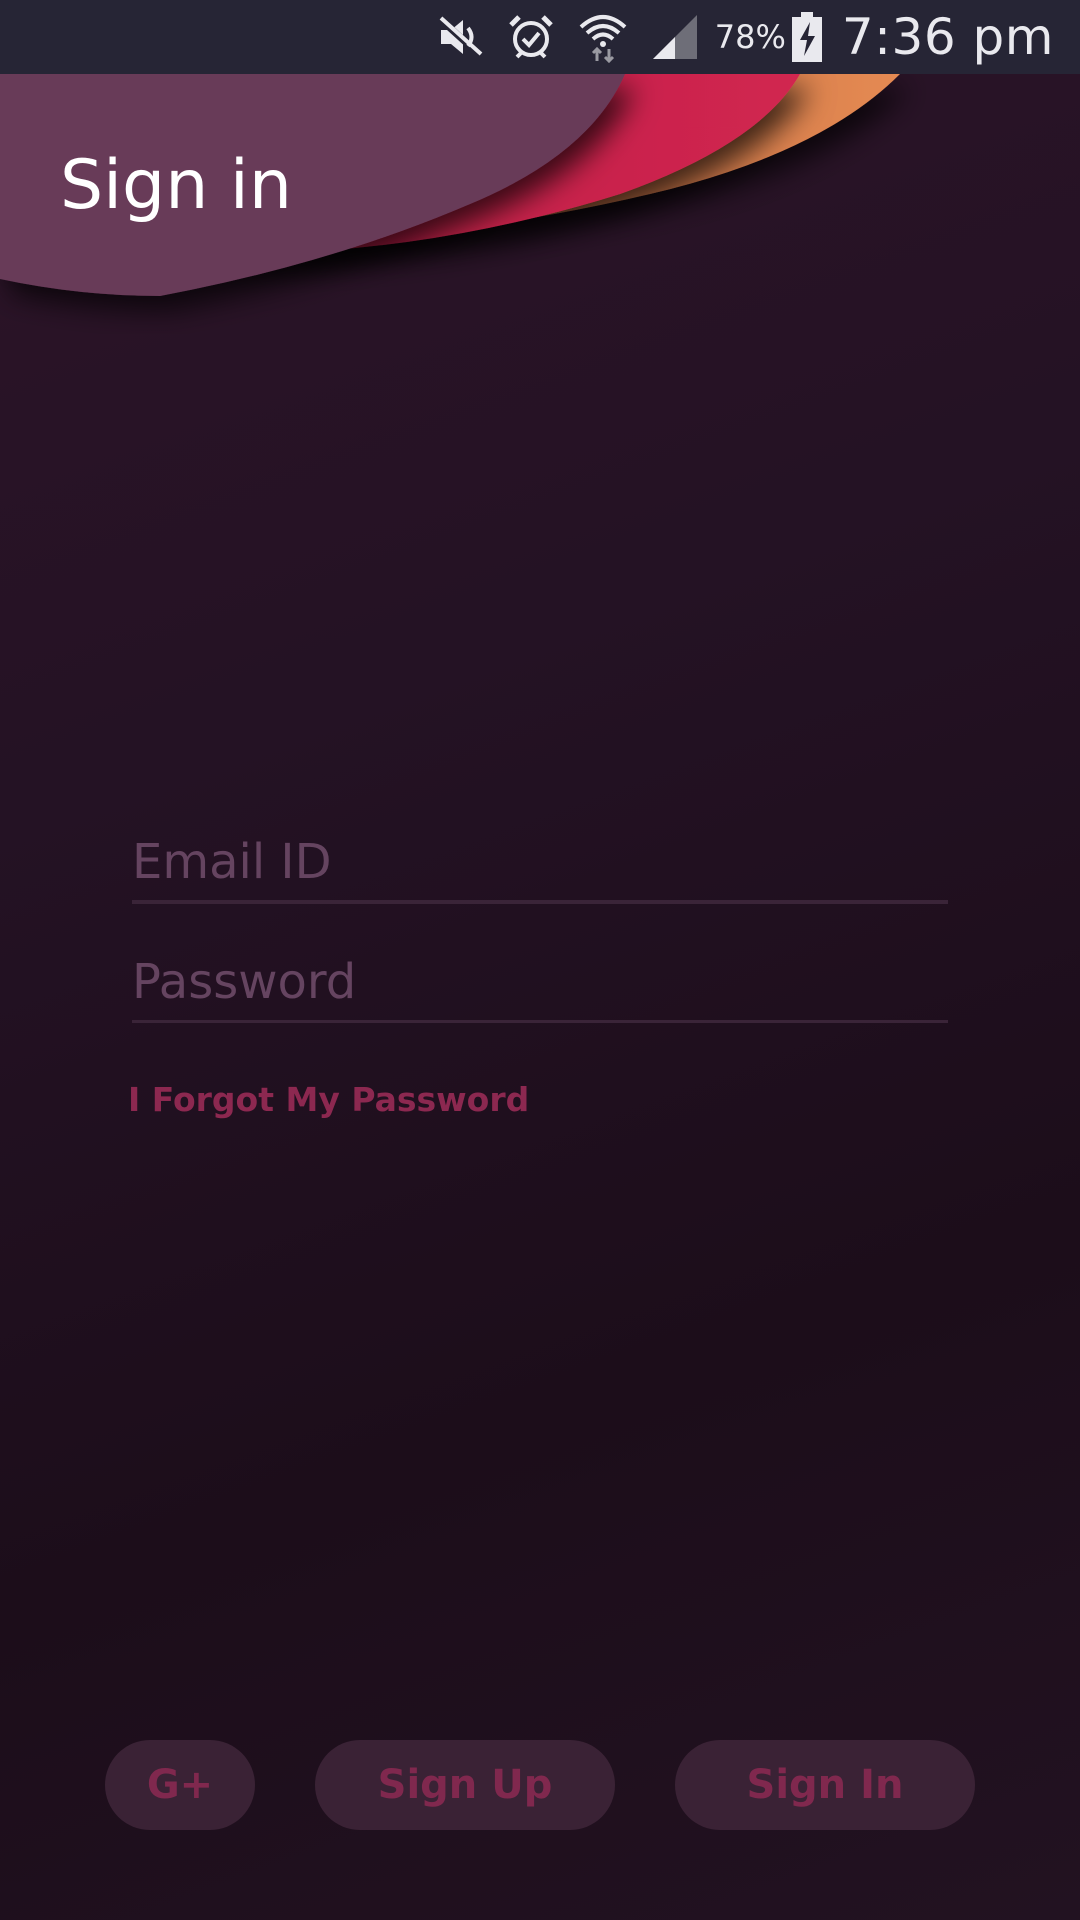 The height and width of the screenshot is (1920, 1080). I want to click on email-input, so click(540, 862).